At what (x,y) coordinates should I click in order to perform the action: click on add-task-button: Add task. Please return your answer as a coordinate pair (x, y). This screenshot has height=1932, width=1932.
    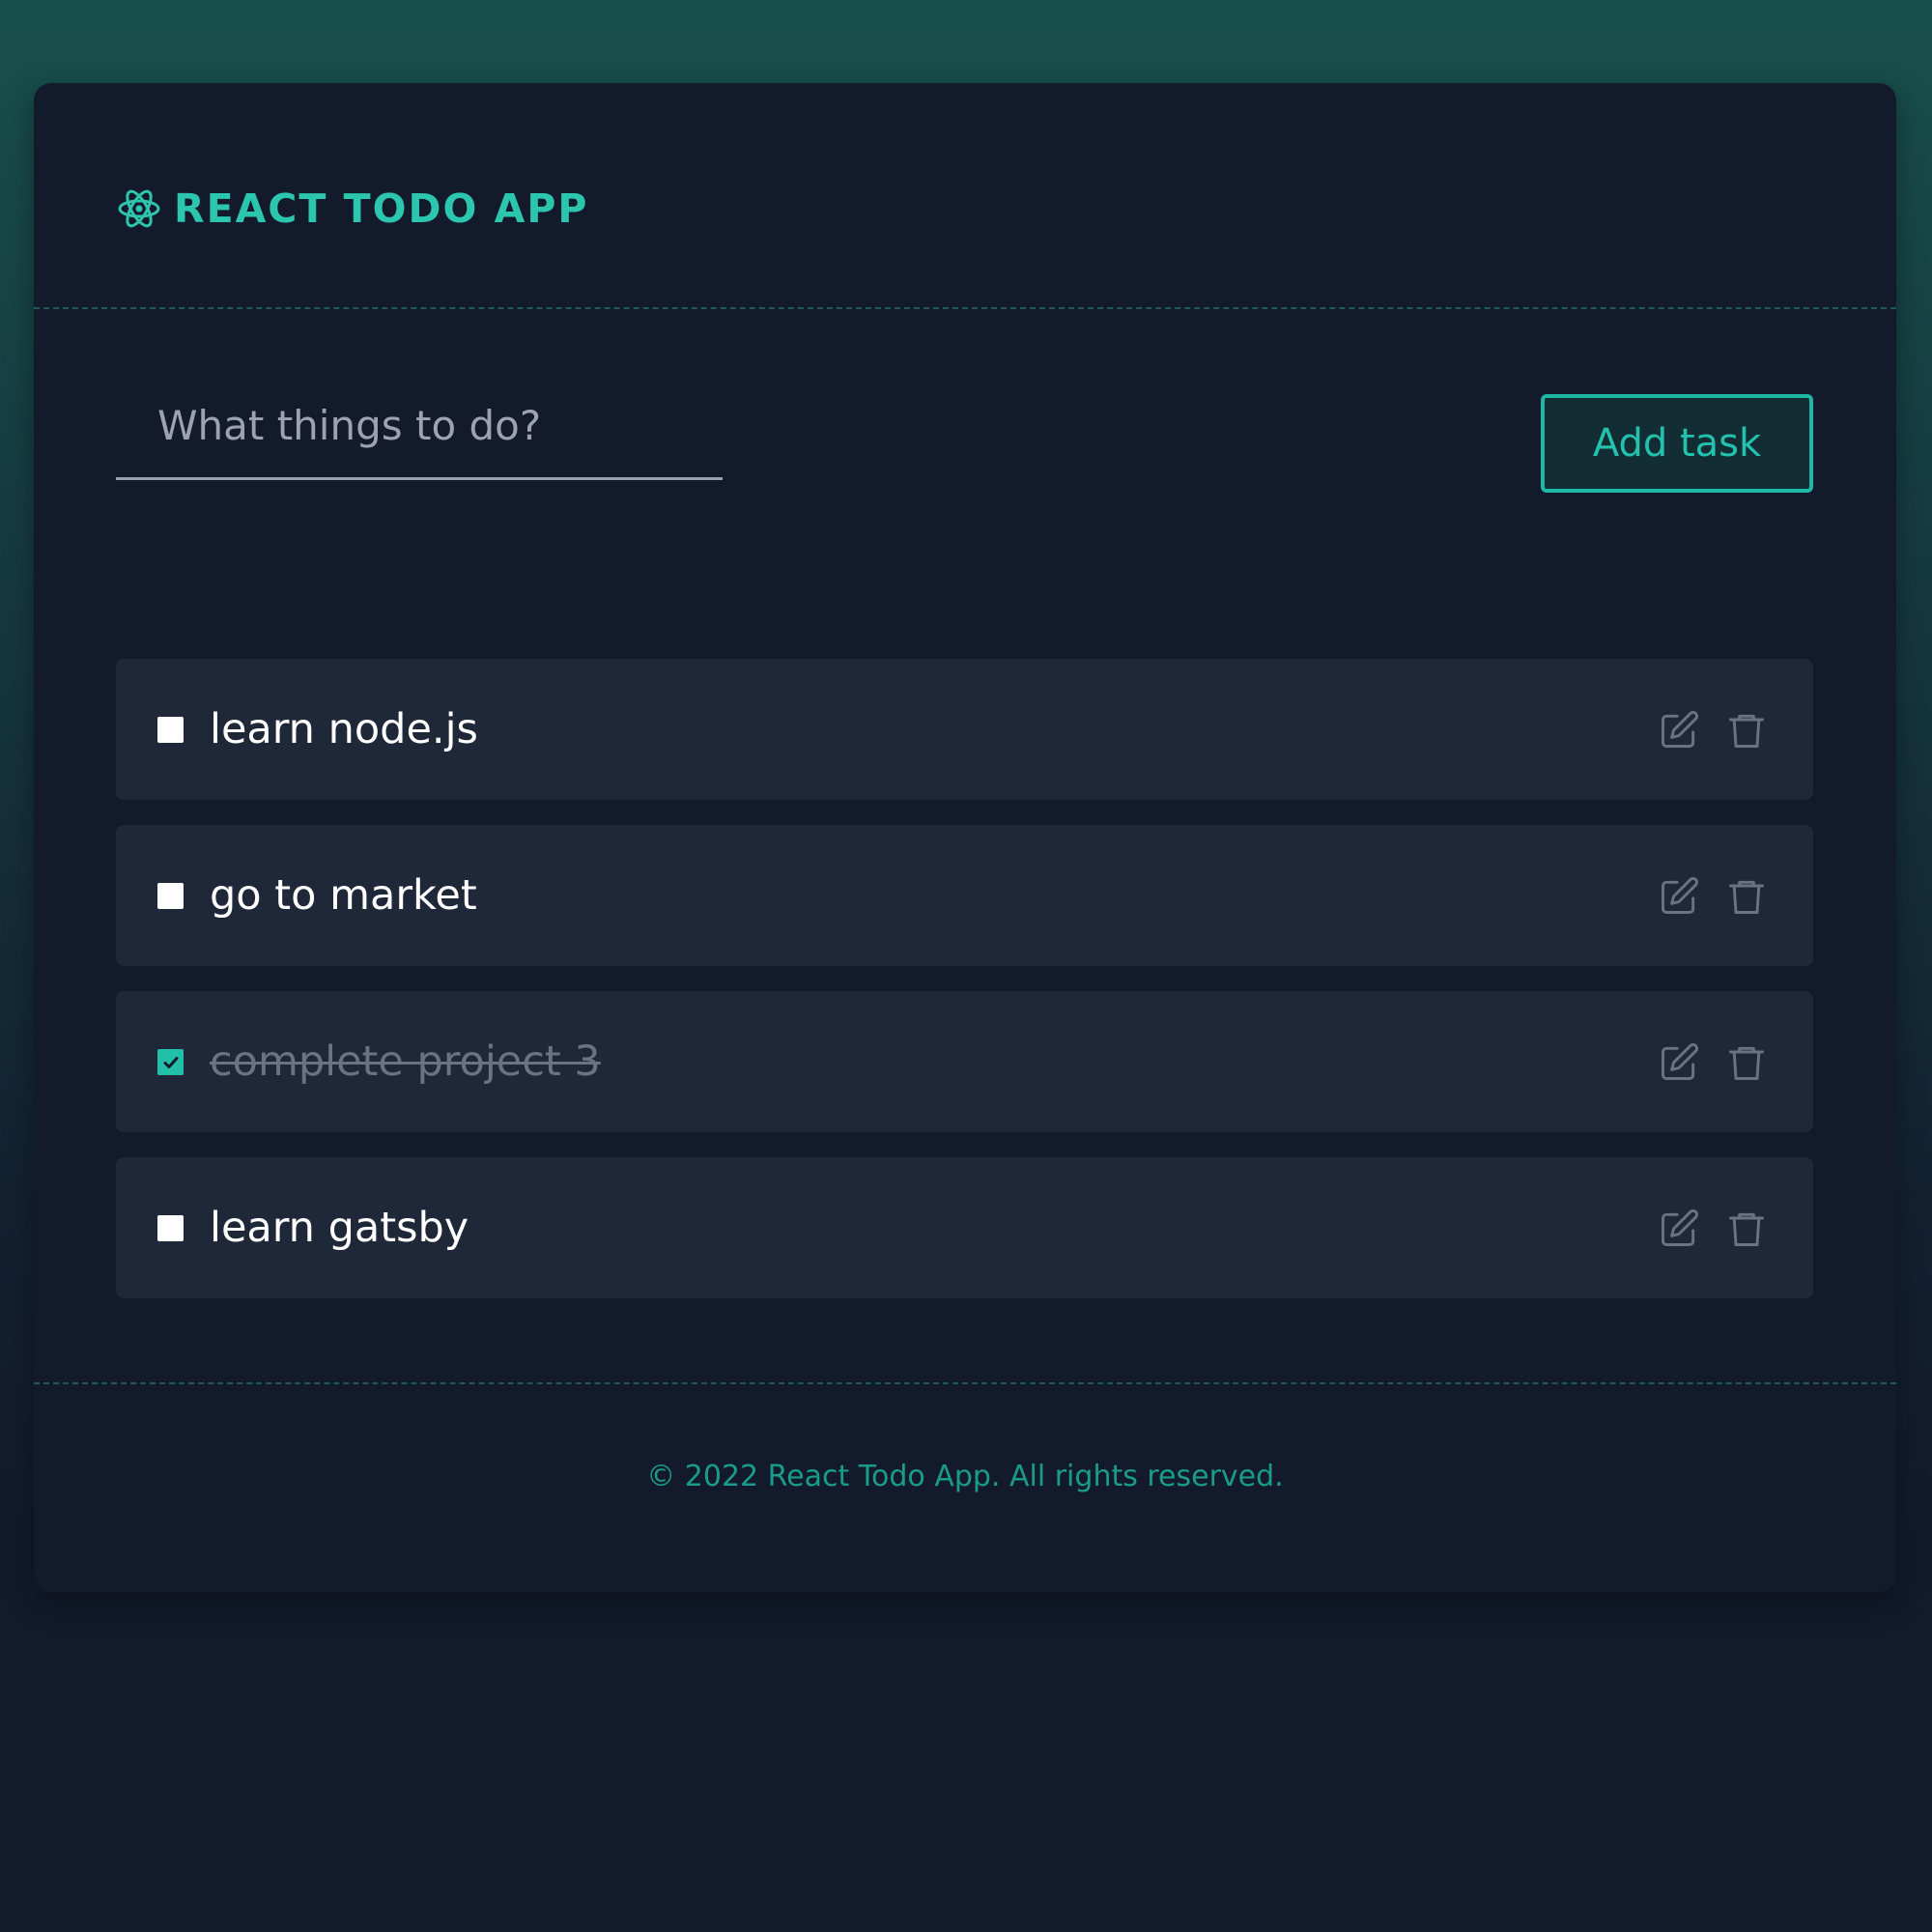
    Looking at the image, I should click on (1677, 443).